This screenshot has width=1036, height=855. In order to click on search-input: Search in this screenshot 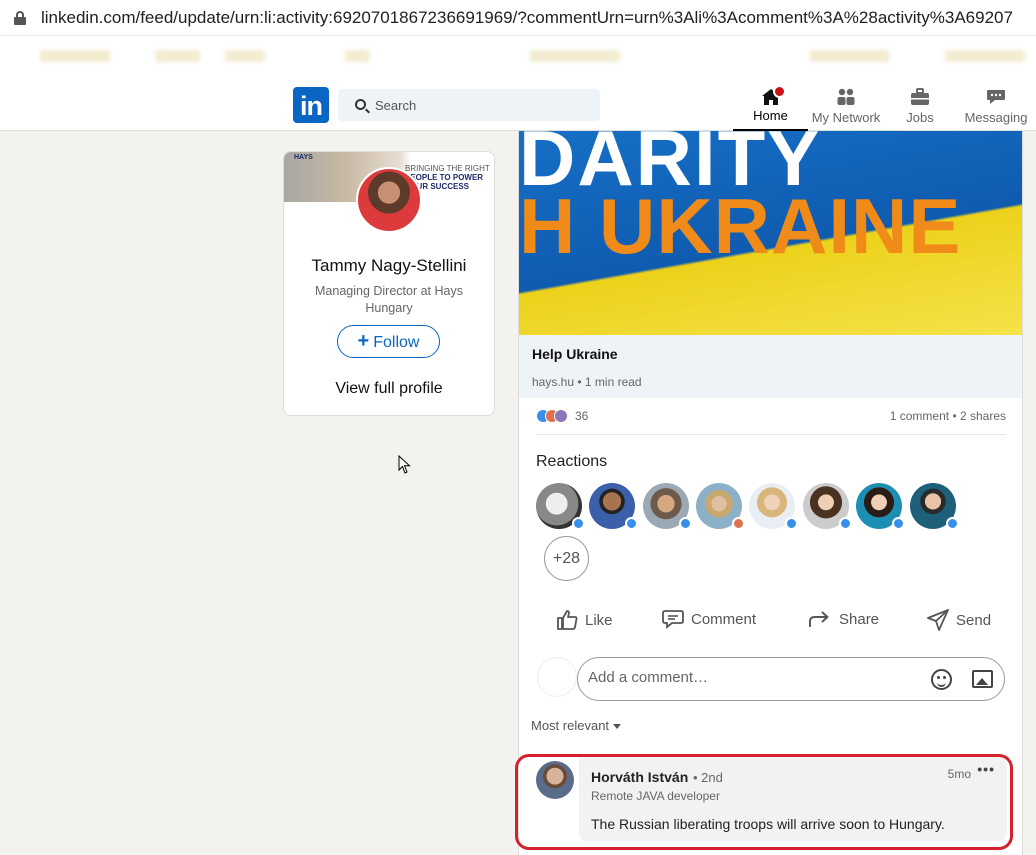, I will do `click(395, 105)`.